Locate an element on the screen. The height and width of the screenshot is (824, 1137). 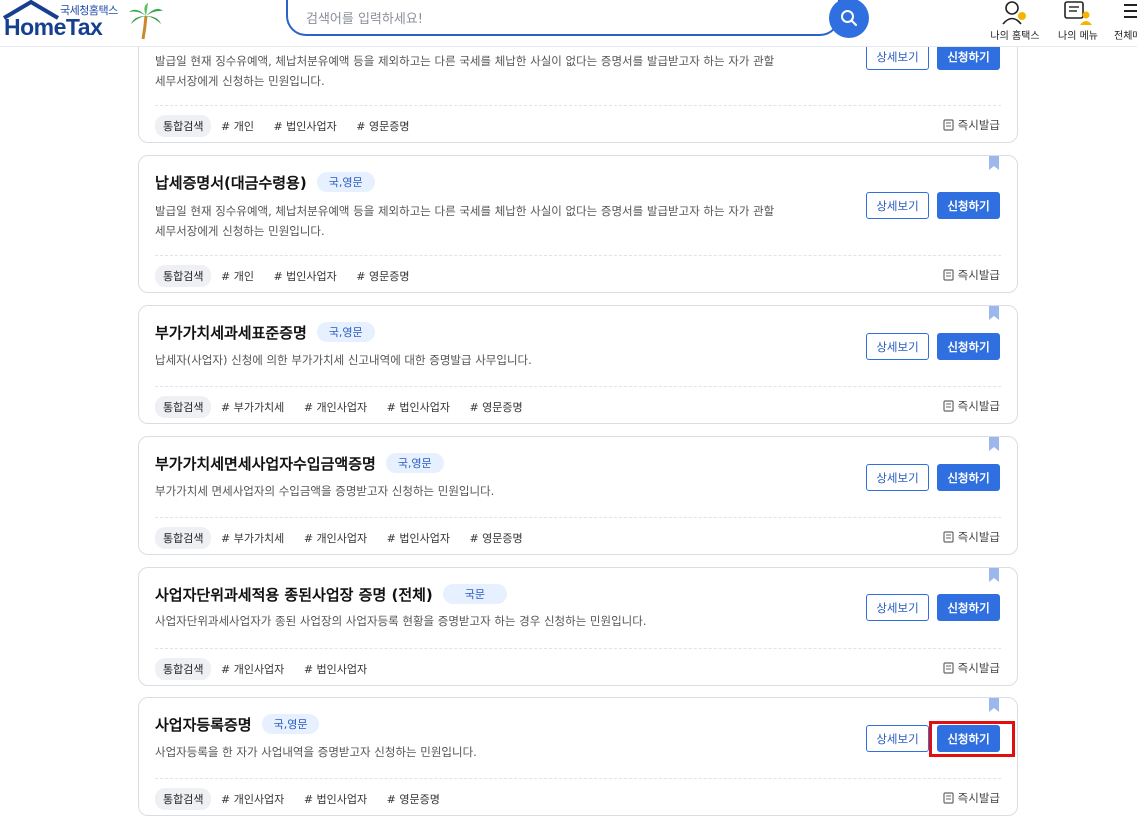
card-tags: 통합검색 # 개인사업자 # 법인사업자 is located at coordinates (269, 669).